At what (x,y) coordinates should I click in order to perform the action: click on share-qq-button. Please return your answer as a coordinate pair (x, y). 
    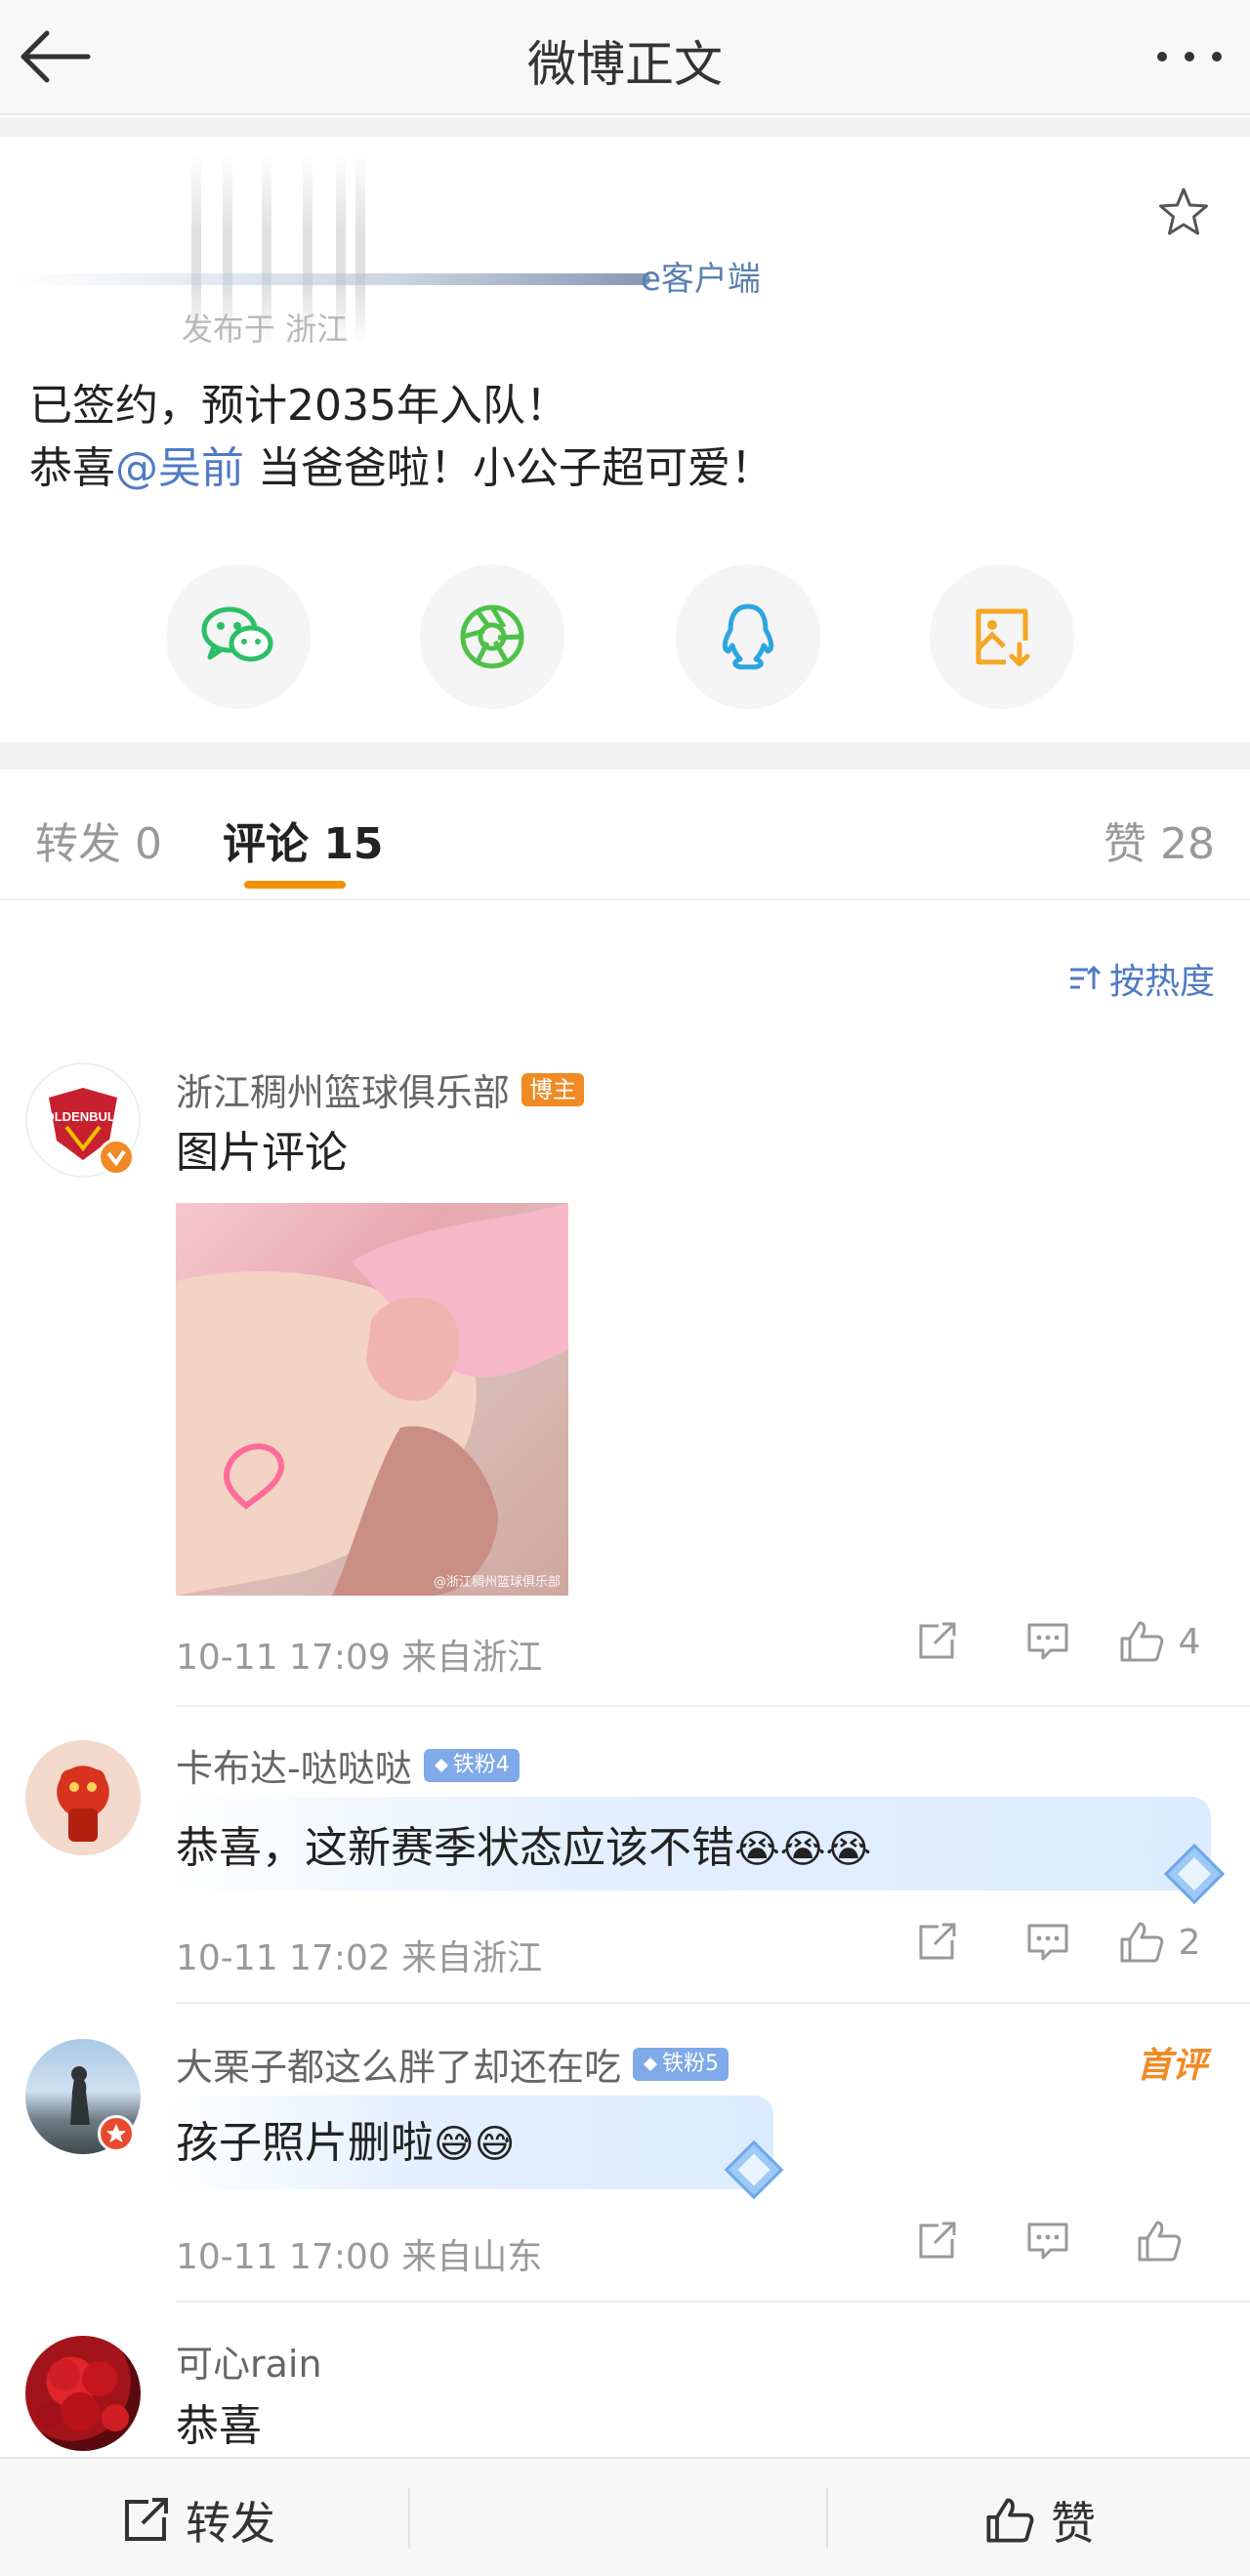
    Looking at the image, I should click on (748, 636).